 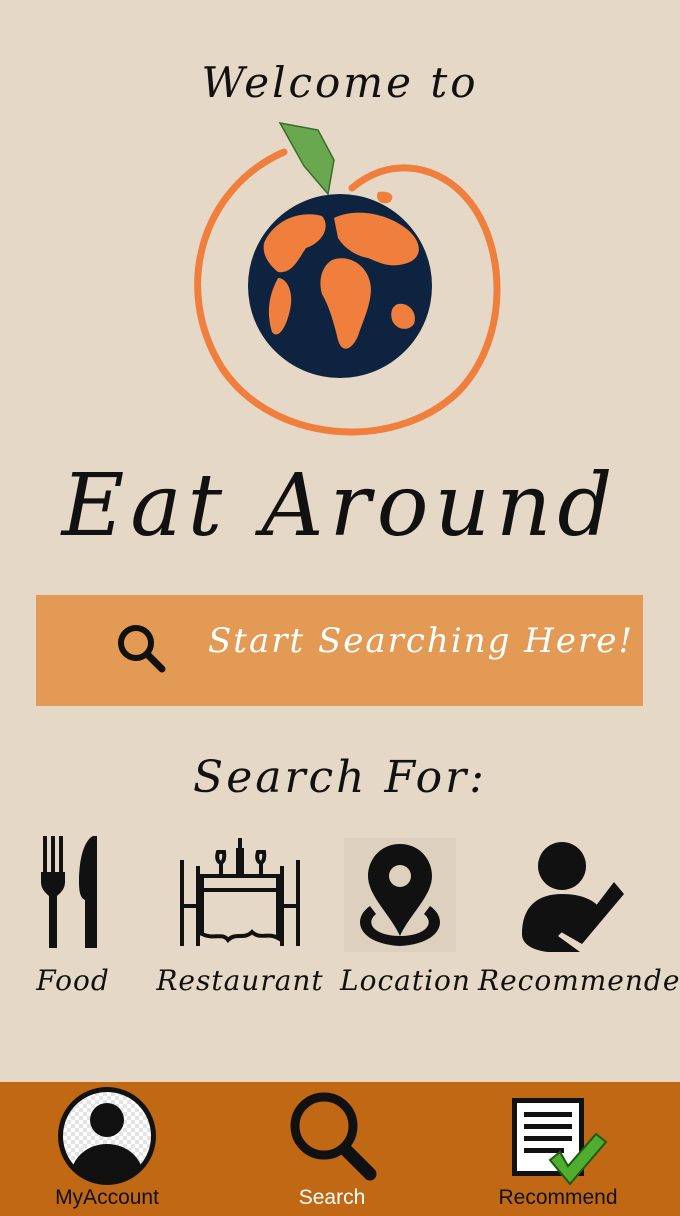 What do you see at coordinates (560, 1142) in the screenshot?
I see `recommend-checklist-icon` at bounding box center [560, 1142].